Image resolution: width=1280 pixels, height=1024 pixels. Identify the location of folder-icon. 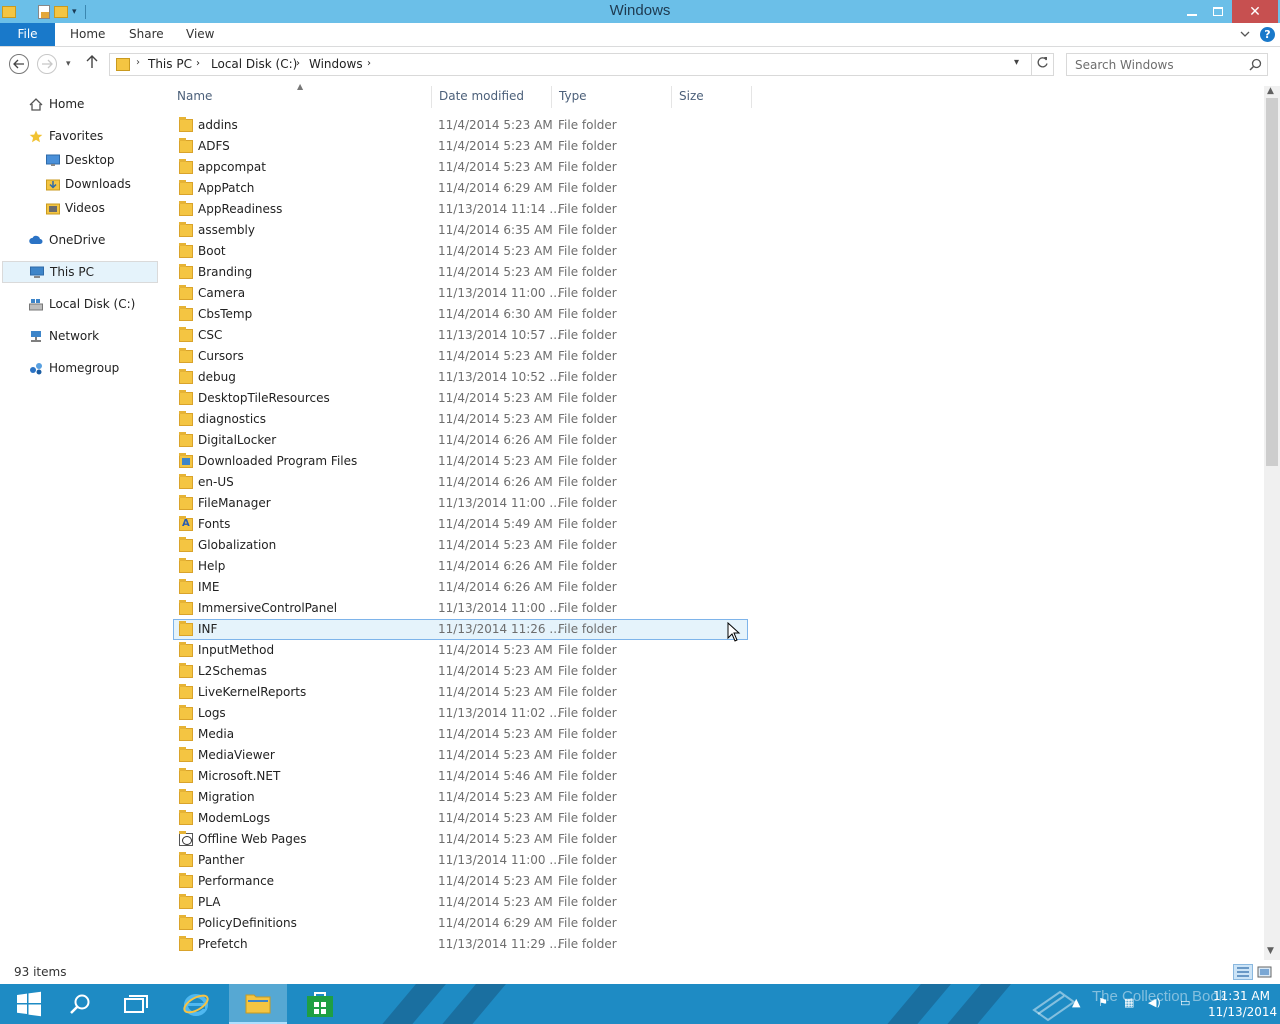
(186, 796).